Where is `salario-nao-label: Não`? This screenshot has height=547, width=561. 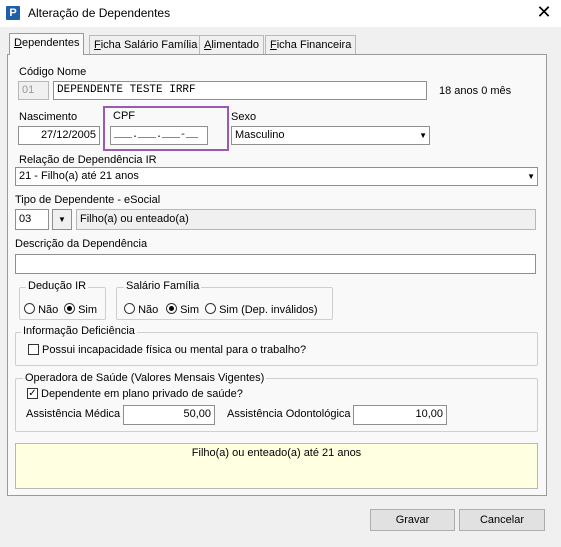
salario-nao-label: Não is located at coordinates (148, 310).